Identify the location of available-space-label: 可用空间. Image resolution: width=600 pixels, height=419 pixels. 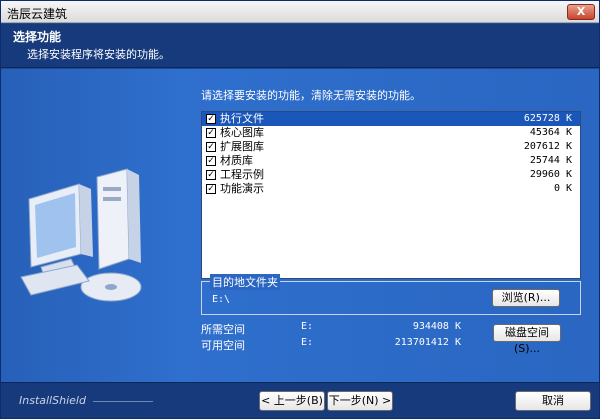
(223, 345).